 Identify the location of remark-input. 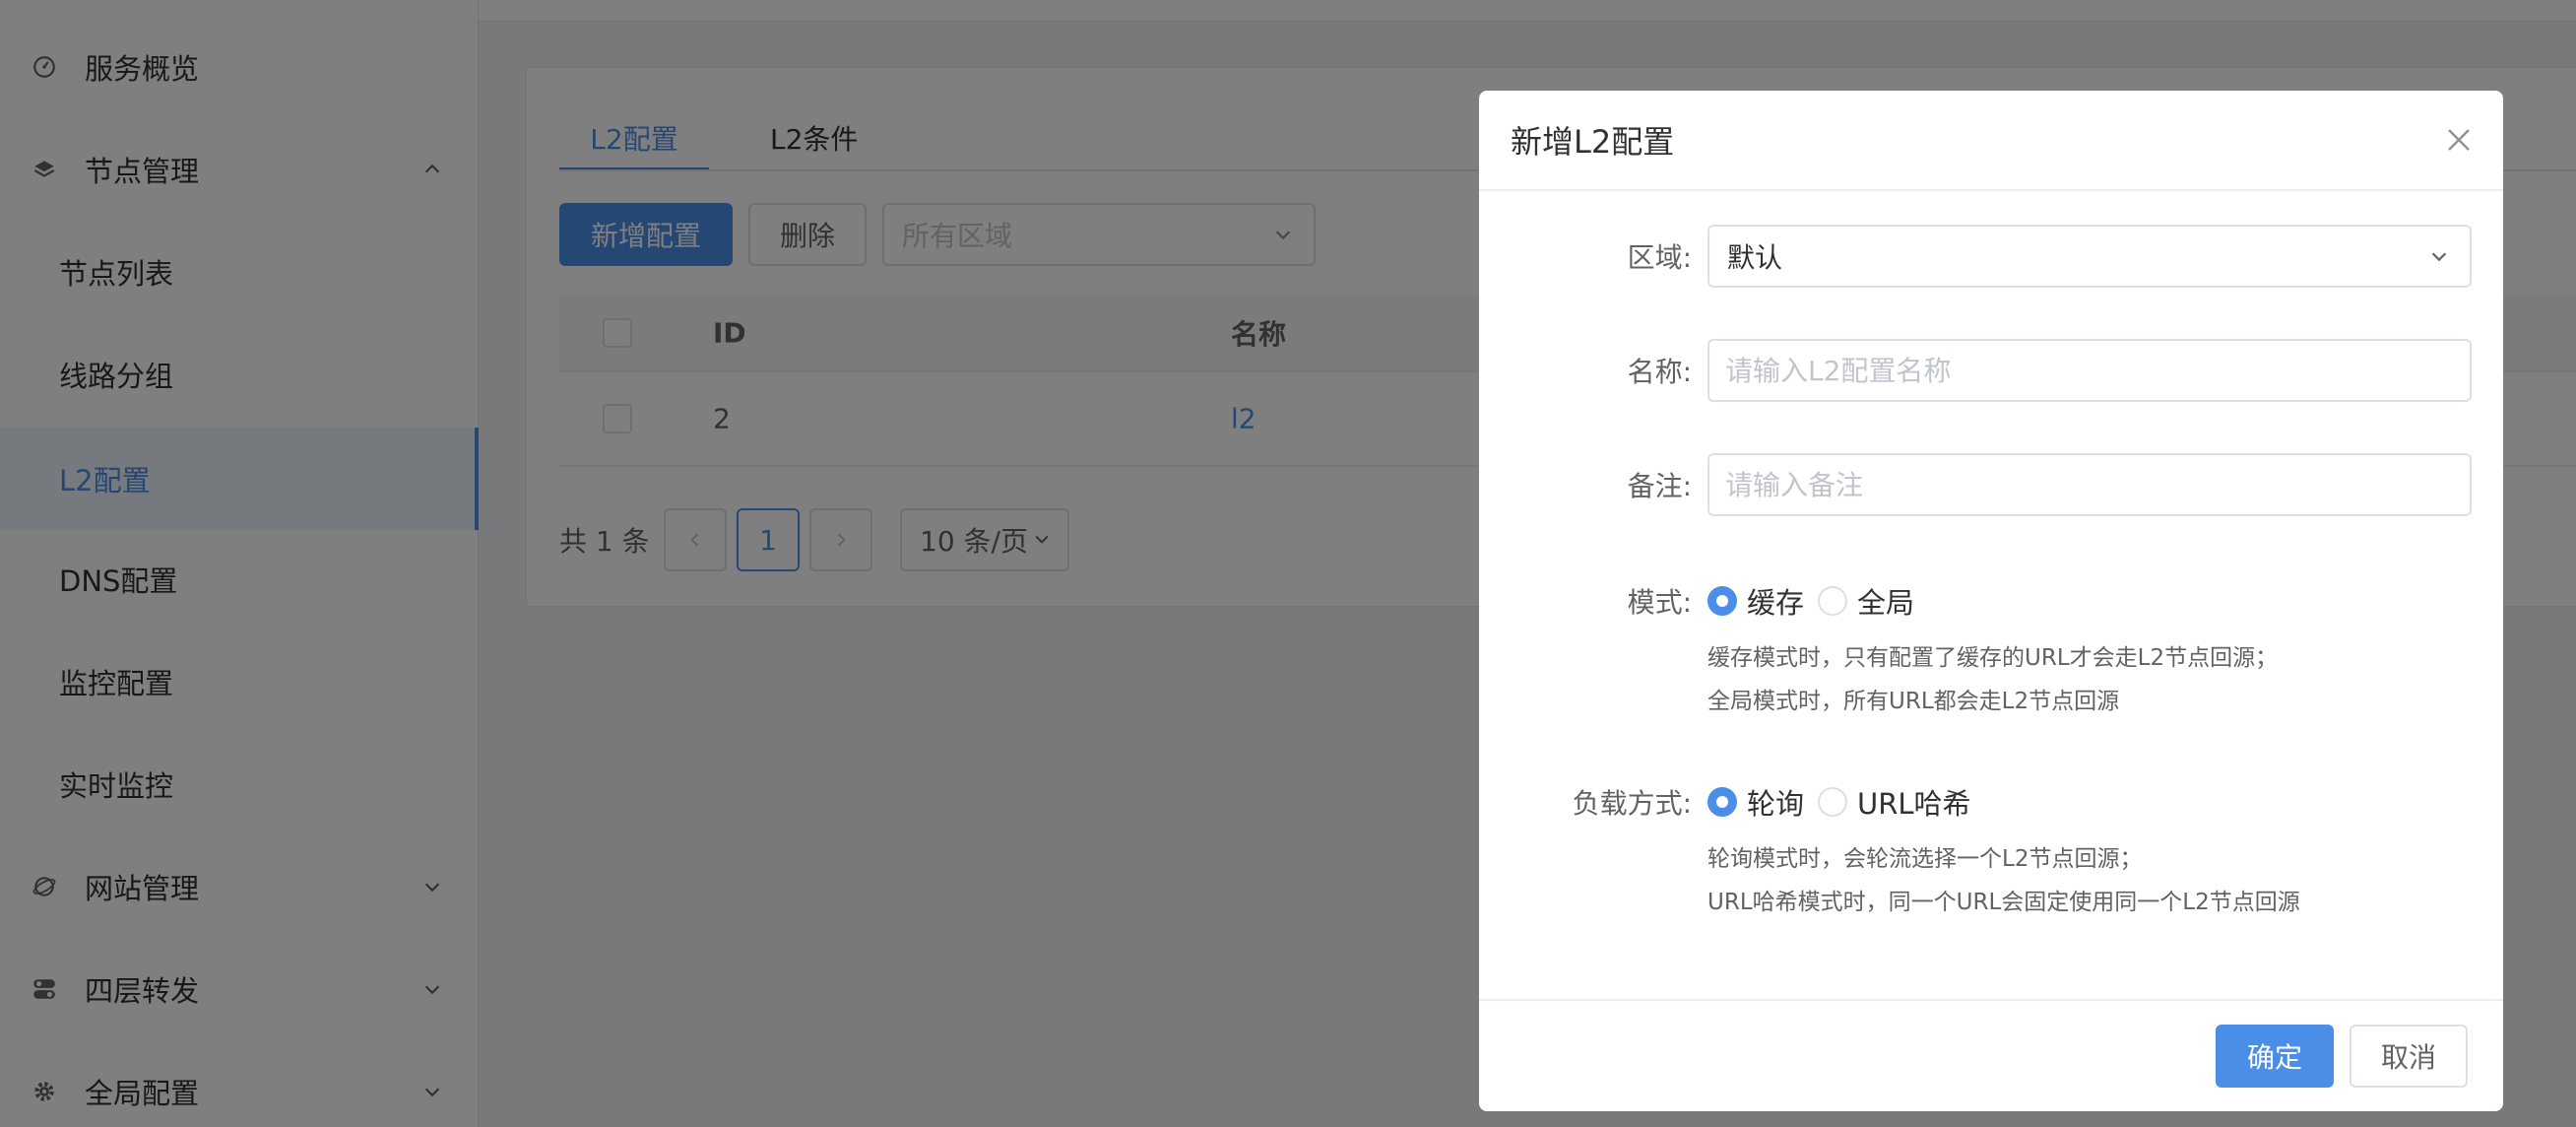
(2089, 484).